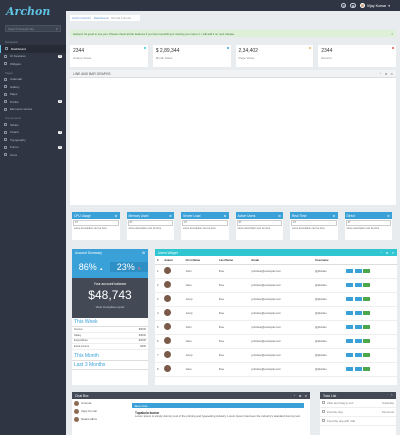 This screenshot has width=400, height=435. I want to click on summary-value: $5000, so click(142, 329).